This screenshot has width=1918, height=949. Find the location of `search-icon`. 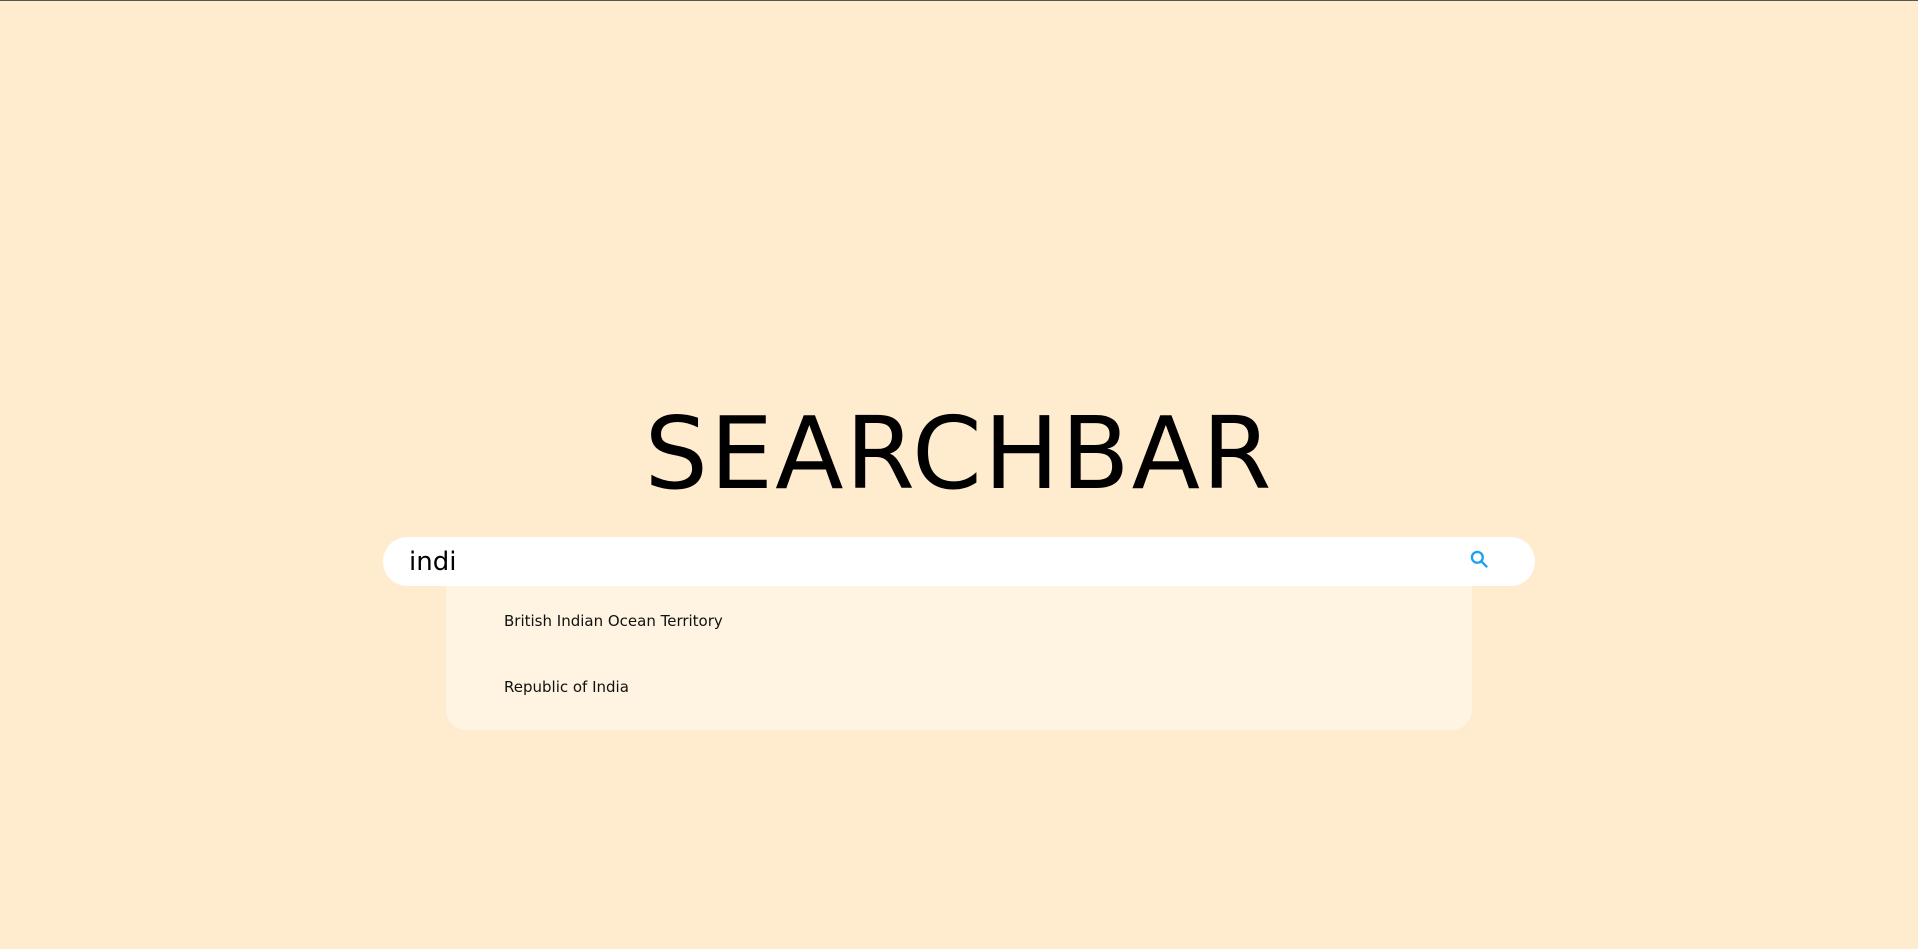

search-icon is located at coordinates (1479, 561).